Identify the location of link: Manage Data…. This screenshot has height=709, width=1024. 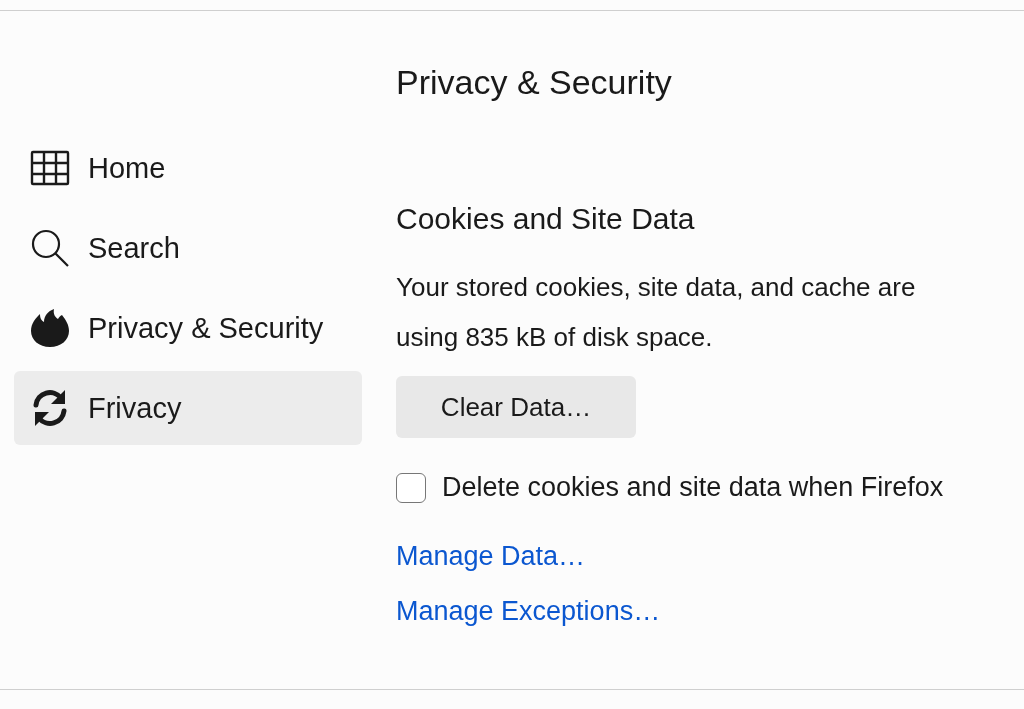
(491, 556).